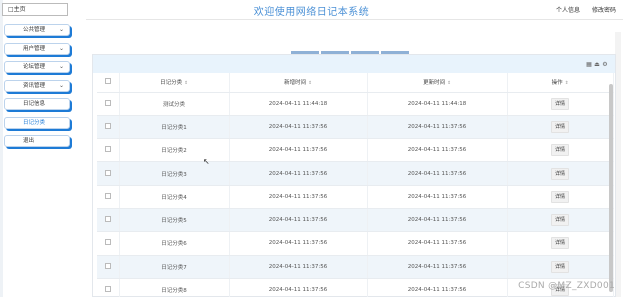  What do you see at coordinates (174, 220) in the screenshot?
I see `cell-category: 日记分类5` at bounding box center [174, 220].